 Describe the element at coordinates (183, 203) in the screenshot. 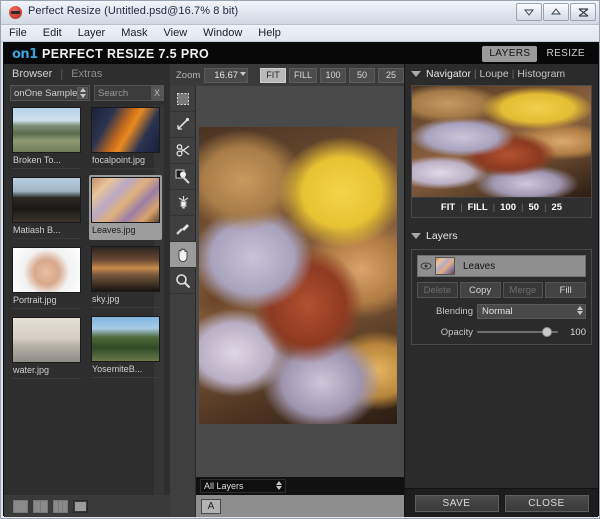

I see `perfect-brush-icon` at that location.